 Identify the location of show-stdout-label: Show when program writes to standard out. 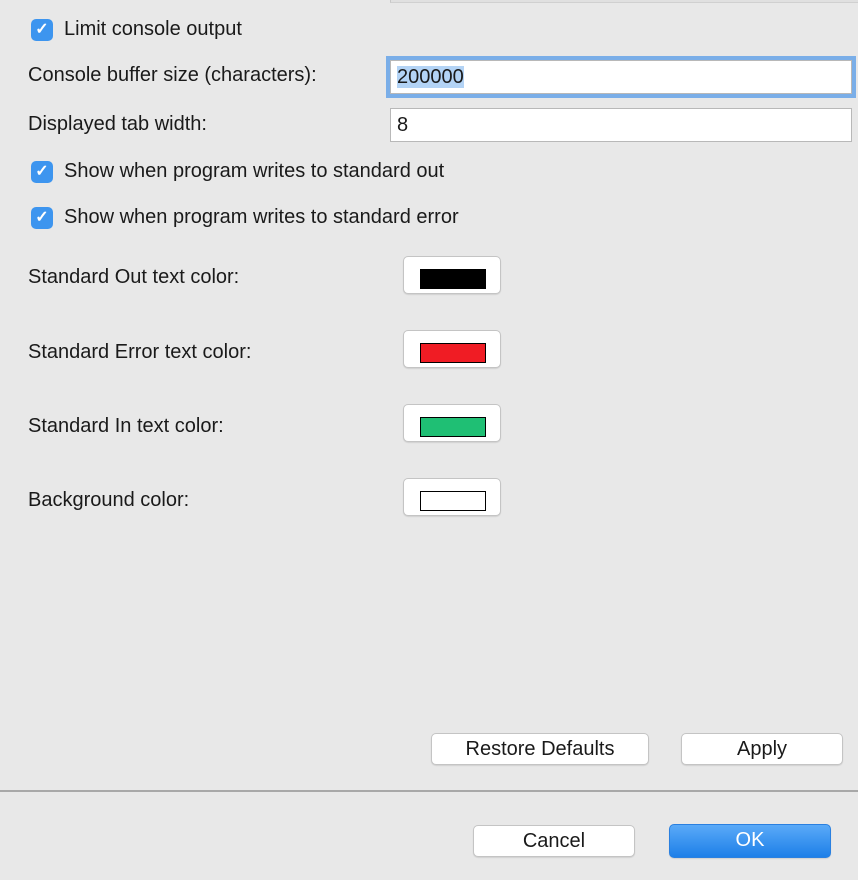
(254, 171).